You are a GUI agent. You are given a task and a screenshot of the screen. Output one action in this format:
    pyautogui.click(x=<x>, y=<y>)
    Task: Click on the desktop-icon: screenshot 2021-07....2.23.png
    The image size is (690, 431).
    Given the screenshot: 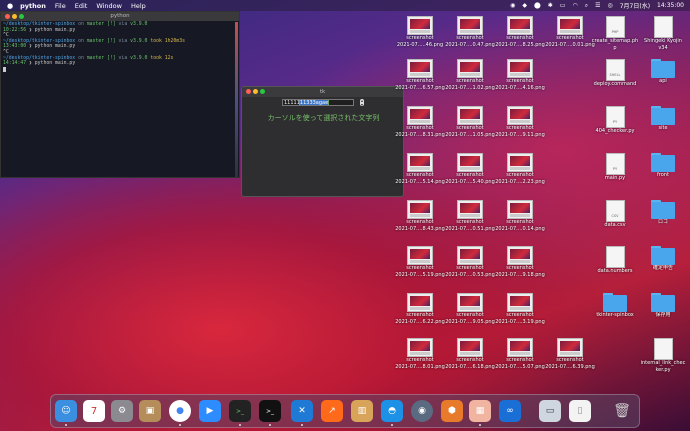 What is the action you would take?
    pyautogui.click(x=520, y=169)
    